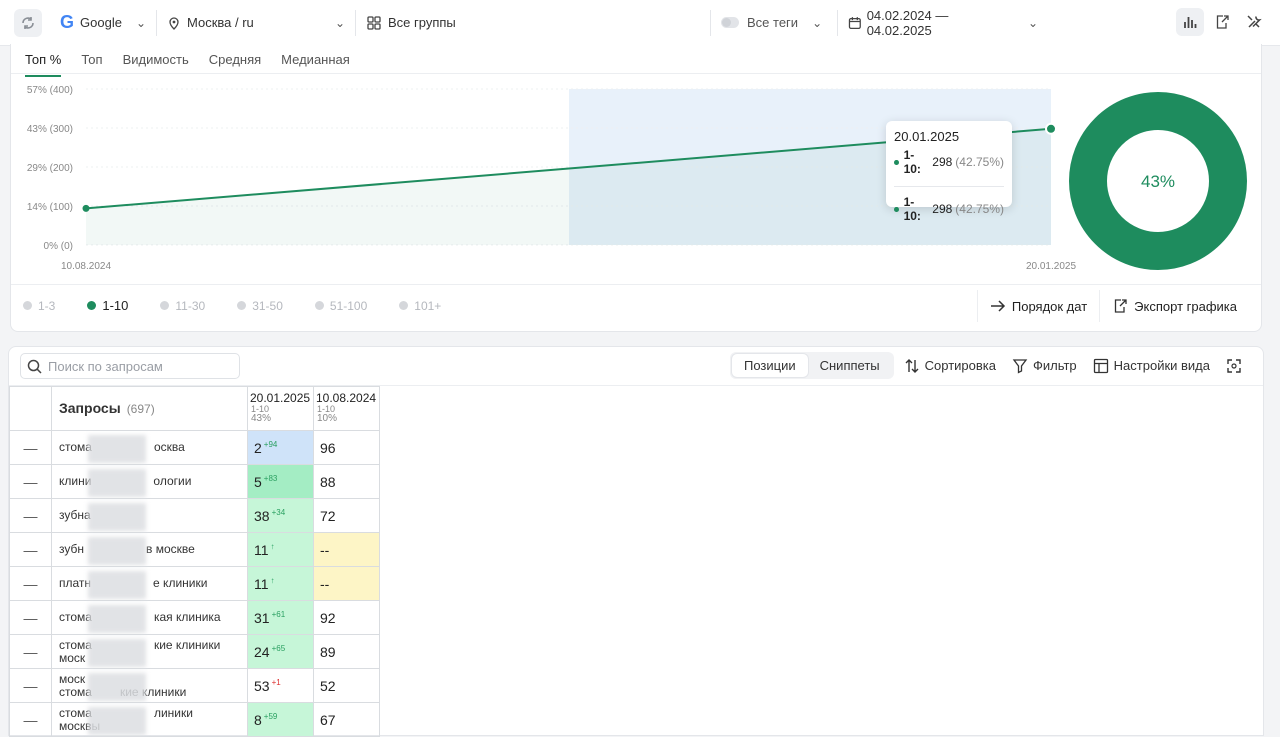 This screenshot has width=1280, height=737. Describe the element at coordinates (346, 481) in the screenshot. I see `position-cell: 88` at that location.